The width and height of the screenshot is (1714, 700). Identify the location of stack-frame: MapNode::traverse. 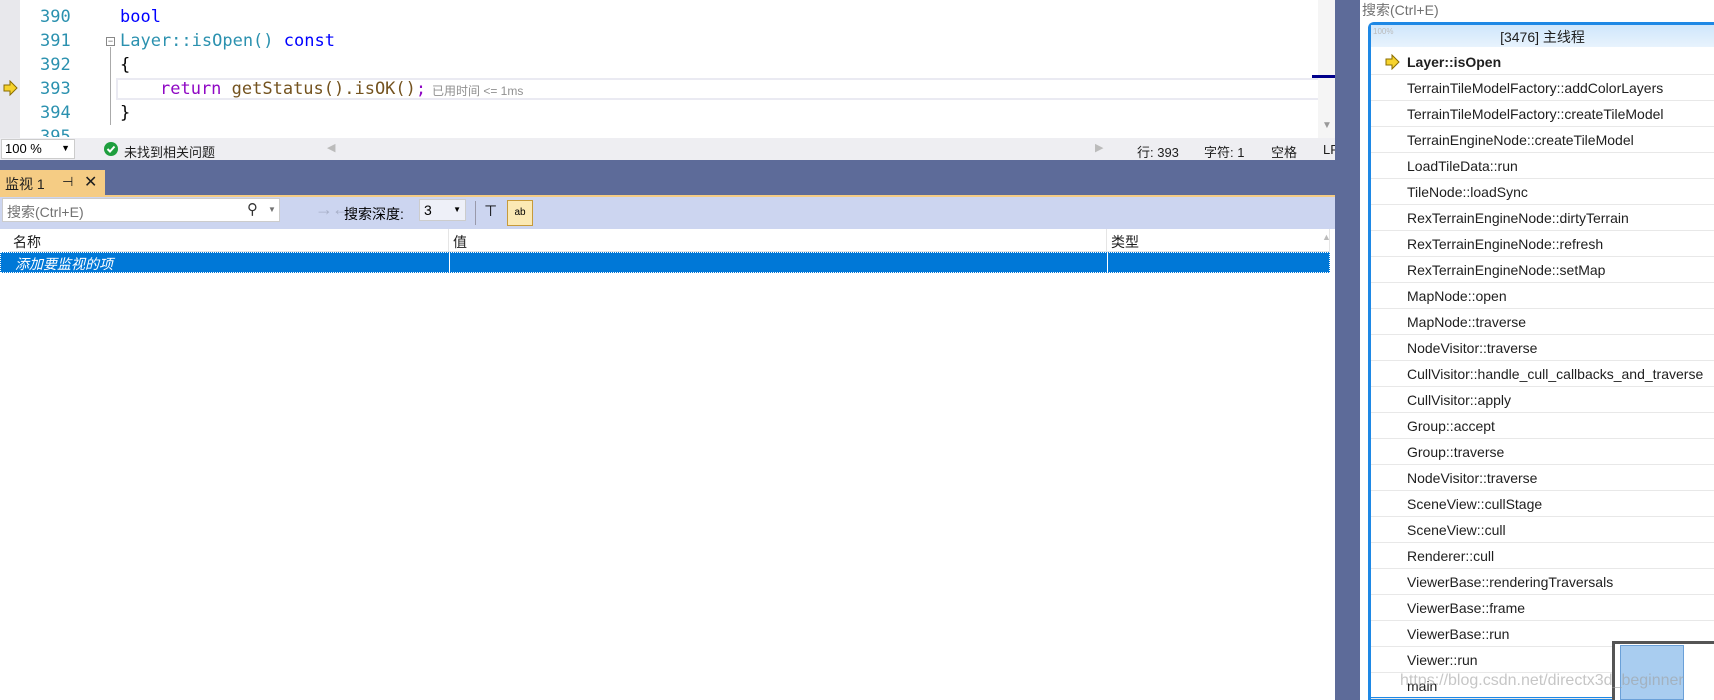
(1542, 322).